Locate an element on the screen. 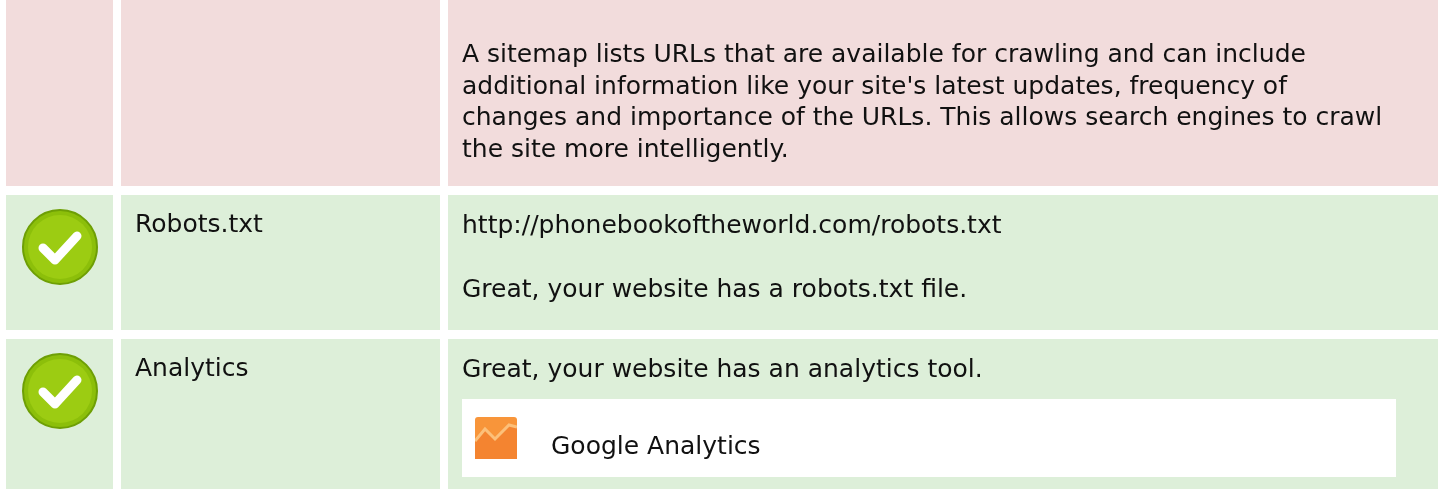 The width and height of the screenshot is (1446, 497). tool-name: Google Analytics is located at coordinates (656, 445).